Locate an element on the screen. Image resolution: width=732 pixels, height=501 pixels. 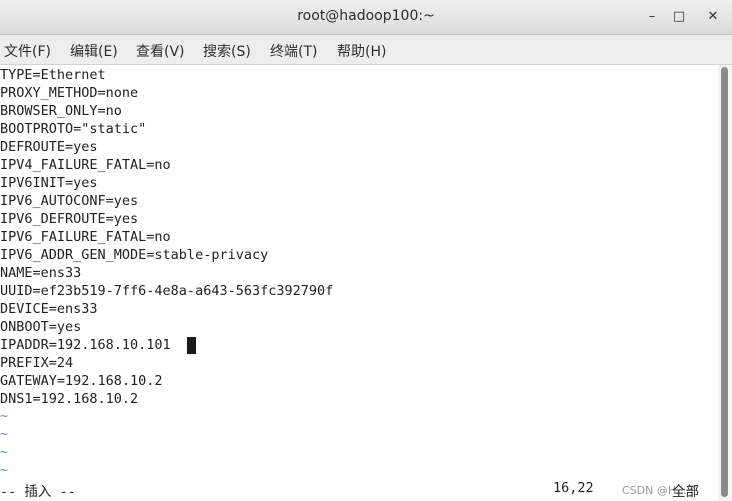
config-line-gateway: GATEWAY=192.168.10.2 is located at coordinates (81, 381).